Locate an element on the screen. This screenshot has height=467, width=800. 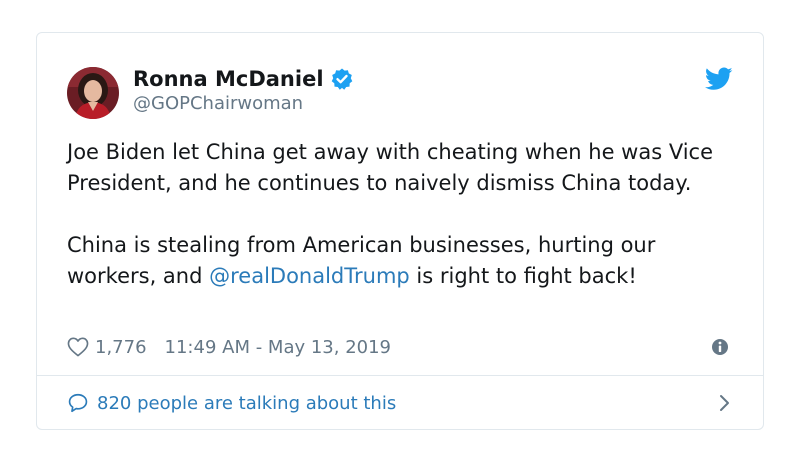
heart-icon is located at coordinates (78, 347).